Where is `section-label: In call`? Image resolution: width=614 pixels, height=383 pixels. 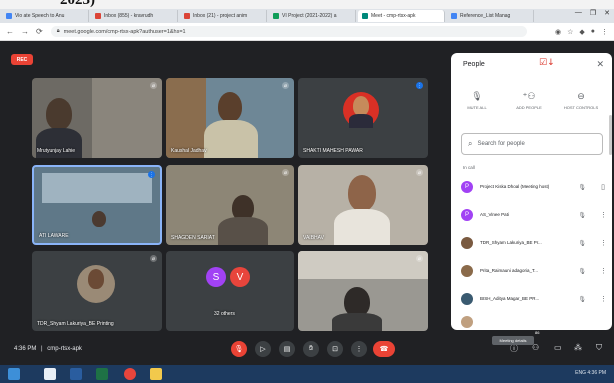
section-label: In call is located at coordinates (469, 167).